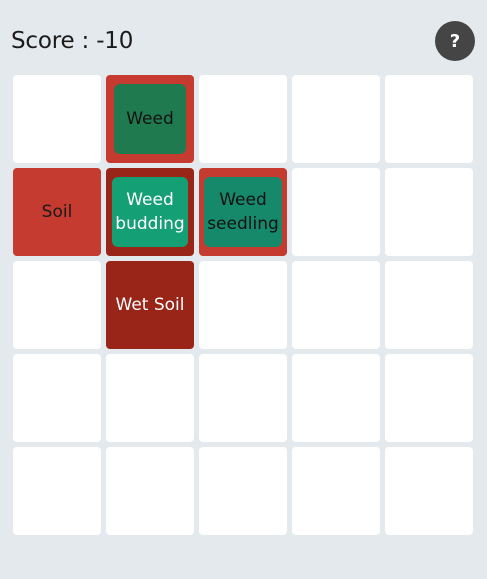  I want to click on grid-cell: Weed seedling, so click(243, 212).